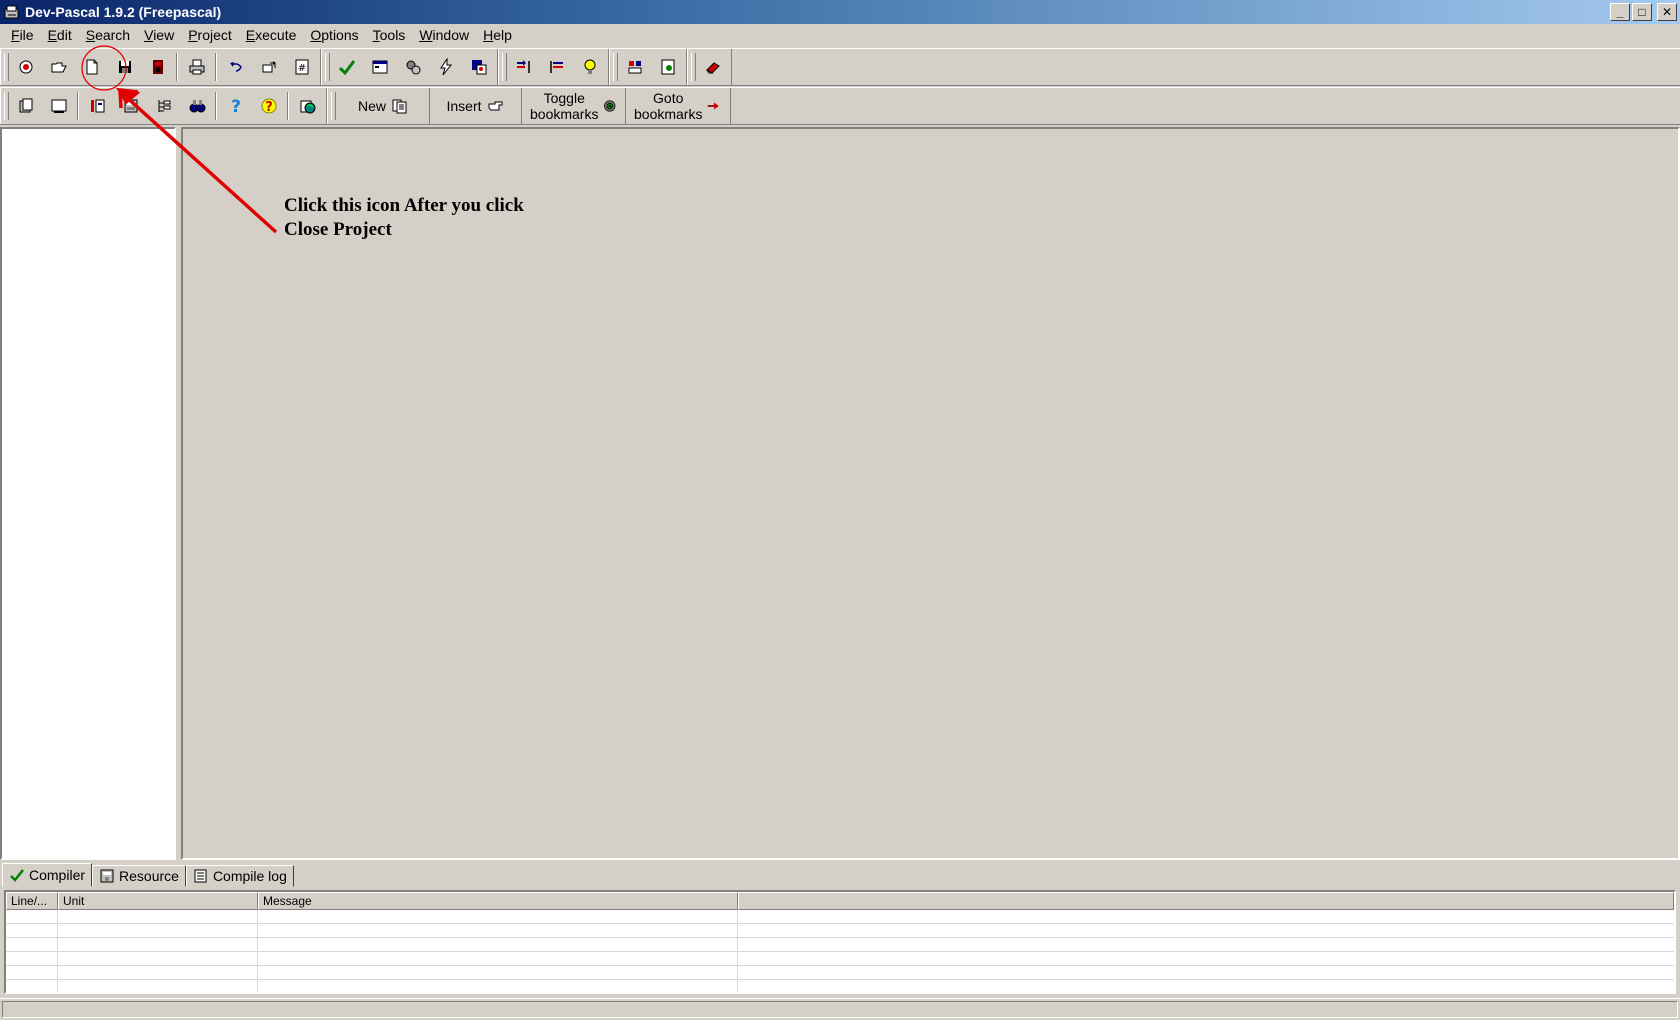 The width and height of the screenshot is (1680, 1020). Describe the element at coordinates (268, 67) in the screenshot. I see `redo-button` at that location.